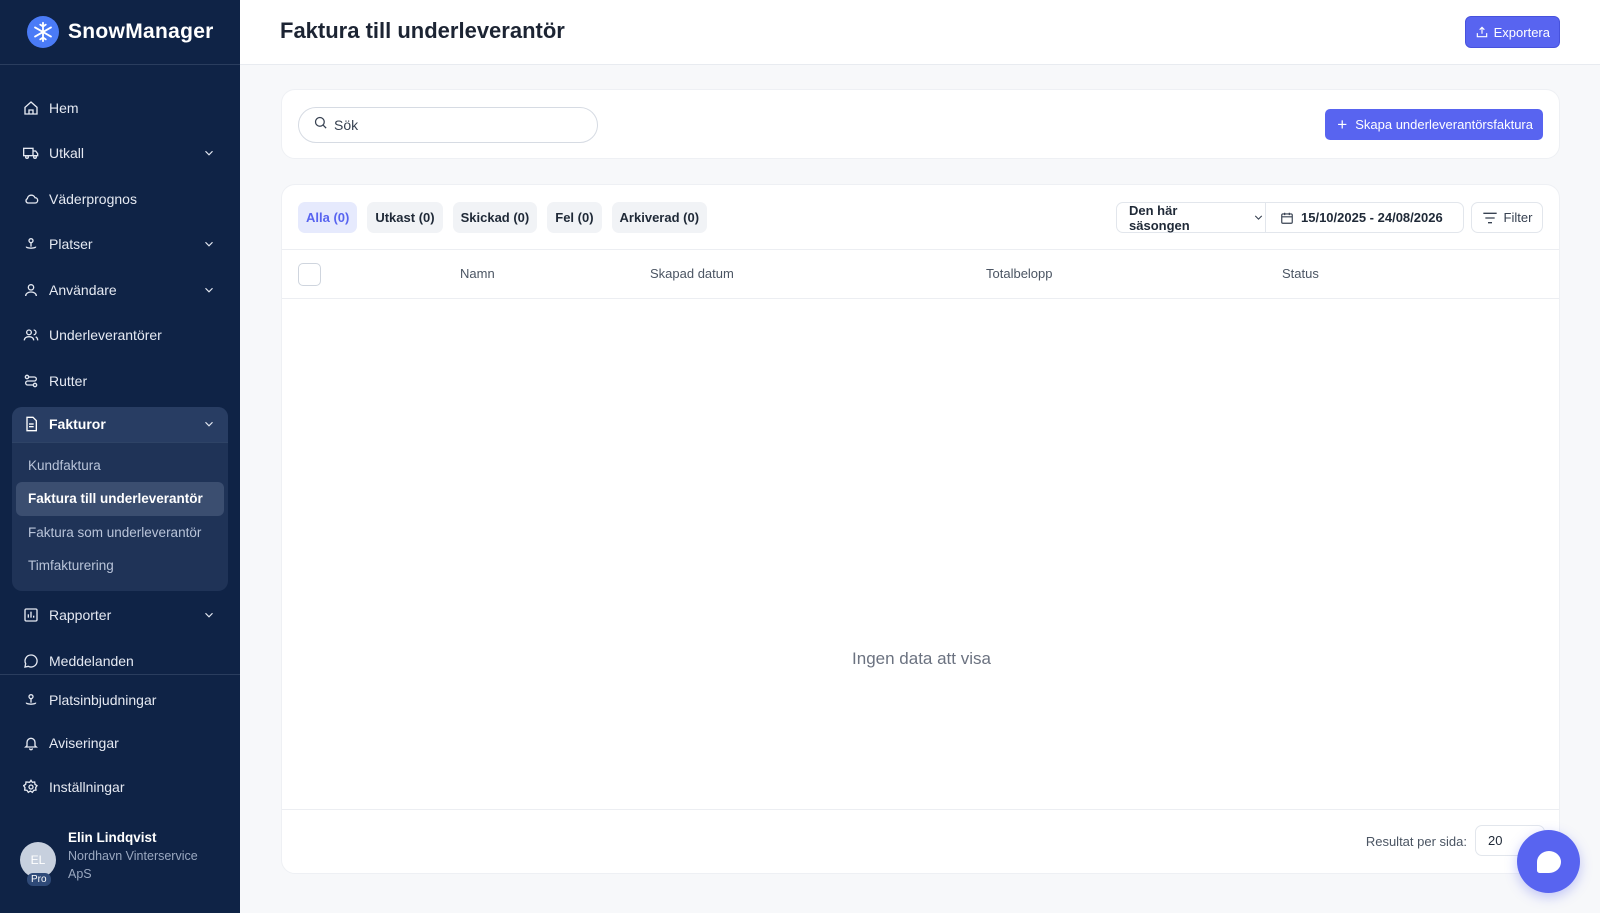 The image size is (1600, 913). Describe the element at coordinates (43, 32) in the screenshot. I see `snowflake-icon` at that location.